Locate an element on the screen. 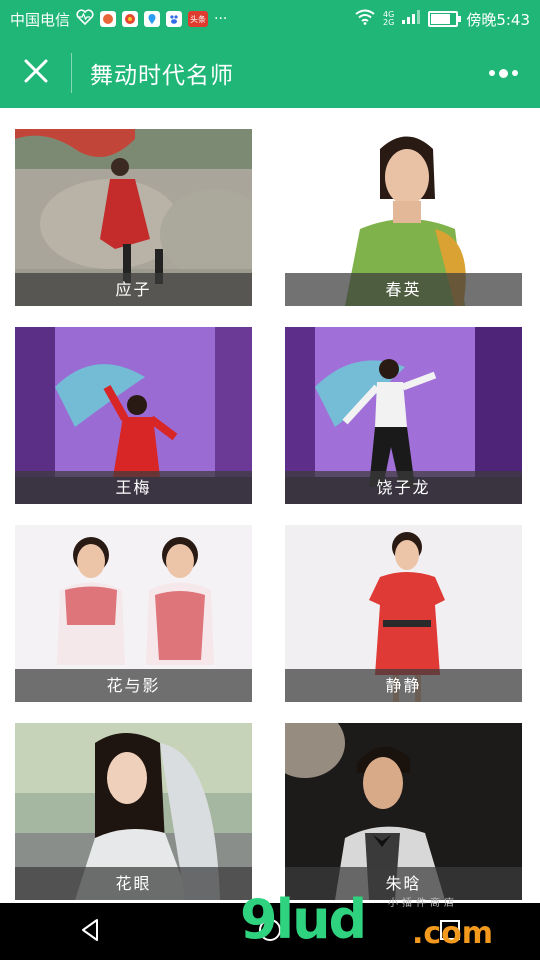  app-header: 舞动时代名师 is located at coordinates (270, 73).